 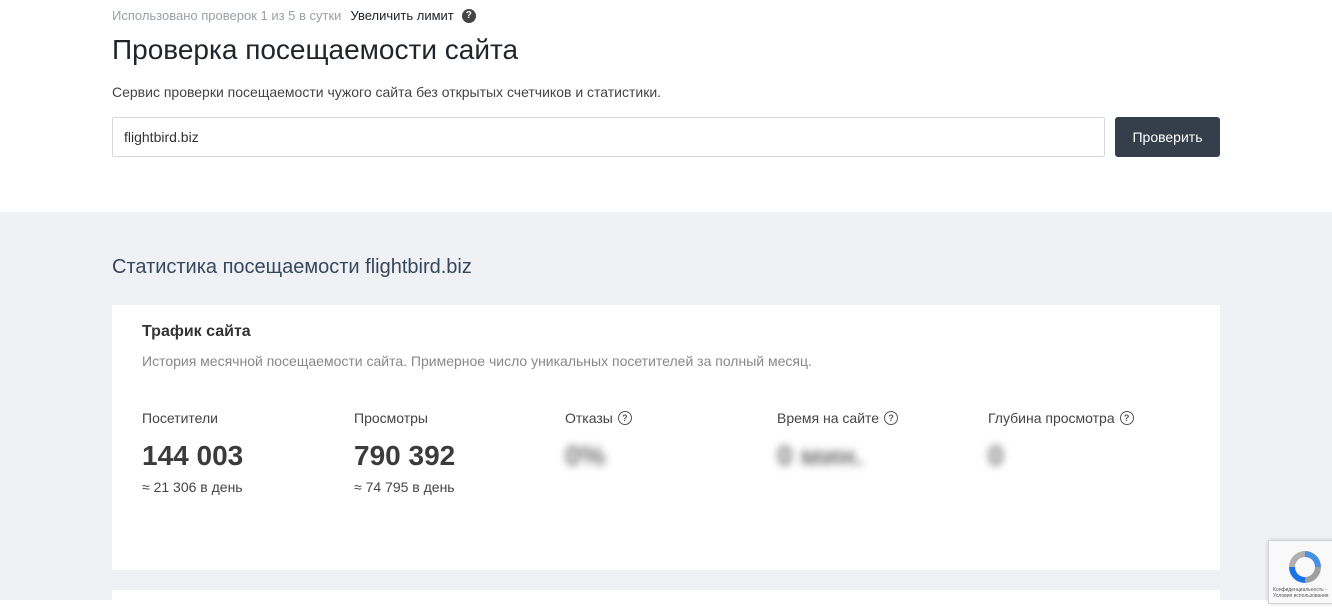 What do you see at coordinates (585, 455) in the screenshot?
I see `metric-value-blurred: 0%` at bounding box center [585, 455].